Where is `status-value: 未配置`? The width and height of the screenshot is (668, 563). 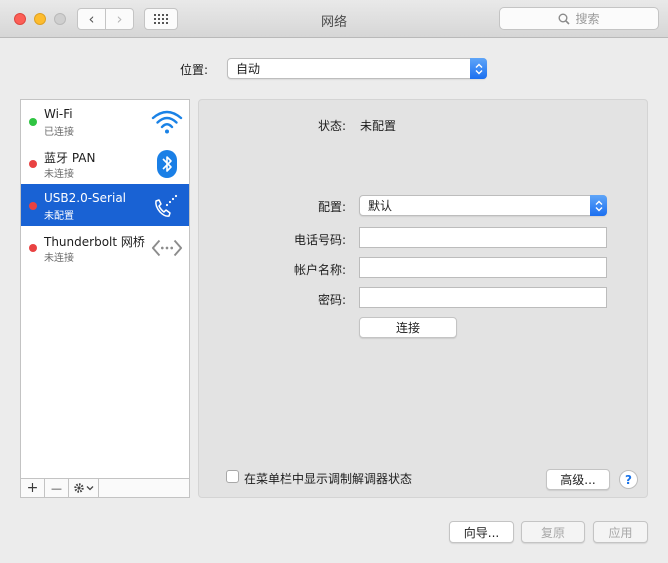
status-value: 未配置 is located at coordinates (378, 126).